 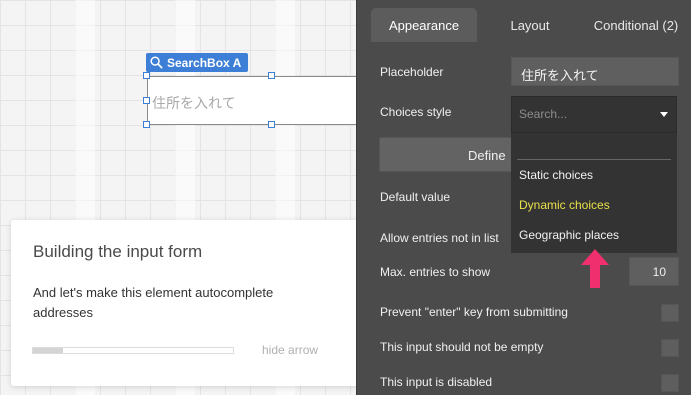 What do you see at coordinates (659, 272) in the screenshot?
I see `max-entries-value: 10` at bounding box center [659, 272].